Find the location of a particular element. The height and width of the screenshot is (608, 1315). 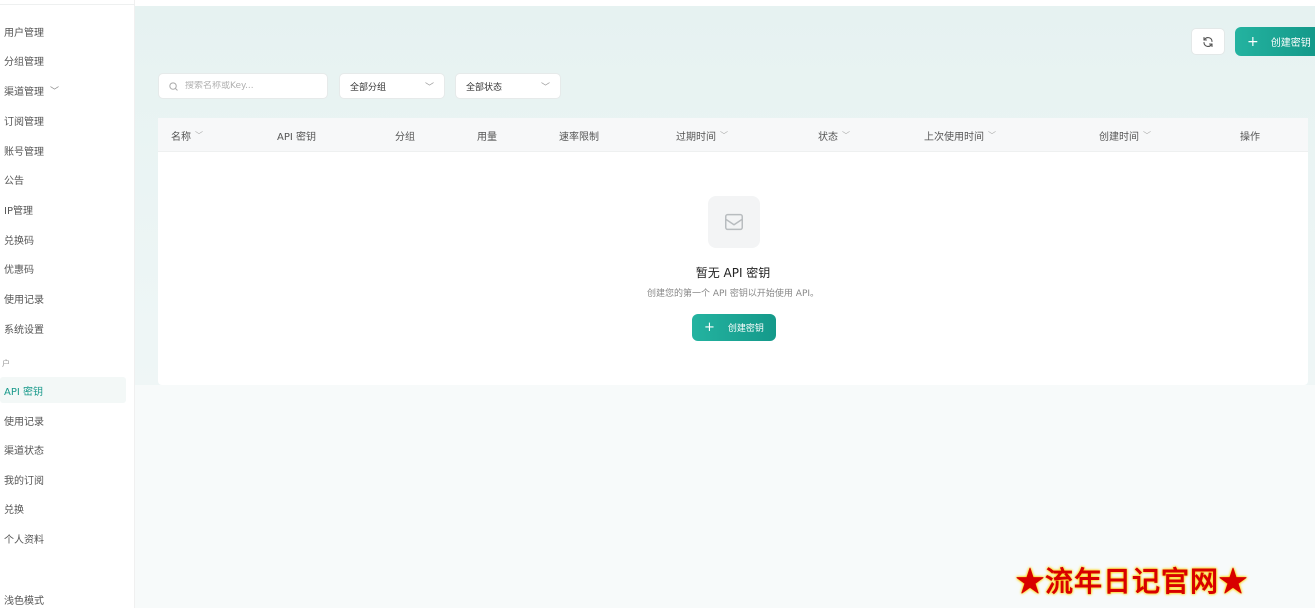

search-icon is located at coordinates (173, 86).